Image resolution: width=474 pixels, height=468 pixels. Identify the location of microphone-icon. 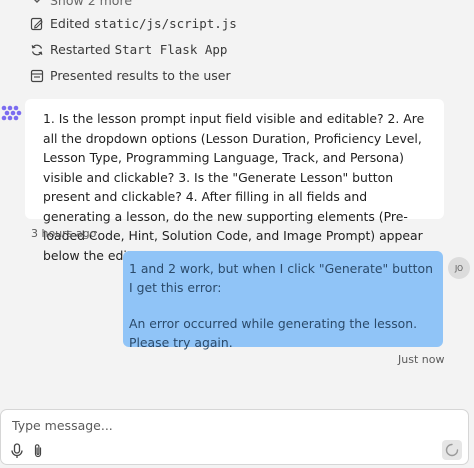
(17, 451).